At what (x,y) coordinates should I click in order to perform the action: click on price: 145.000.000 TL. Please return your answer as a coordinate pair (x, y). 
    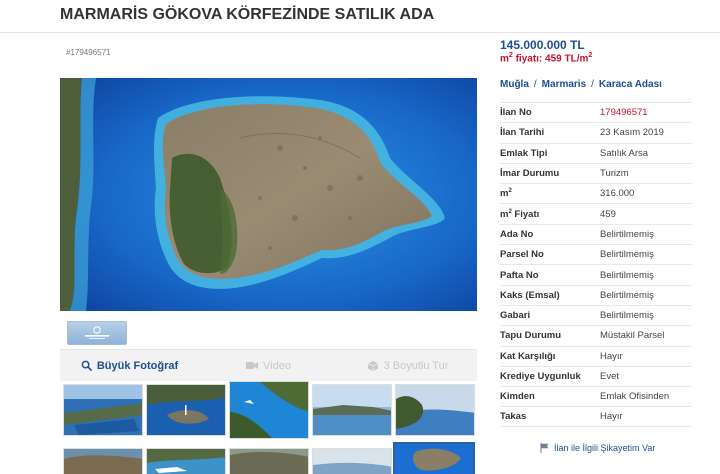
    Looking at the image, I should click on (542, 45).